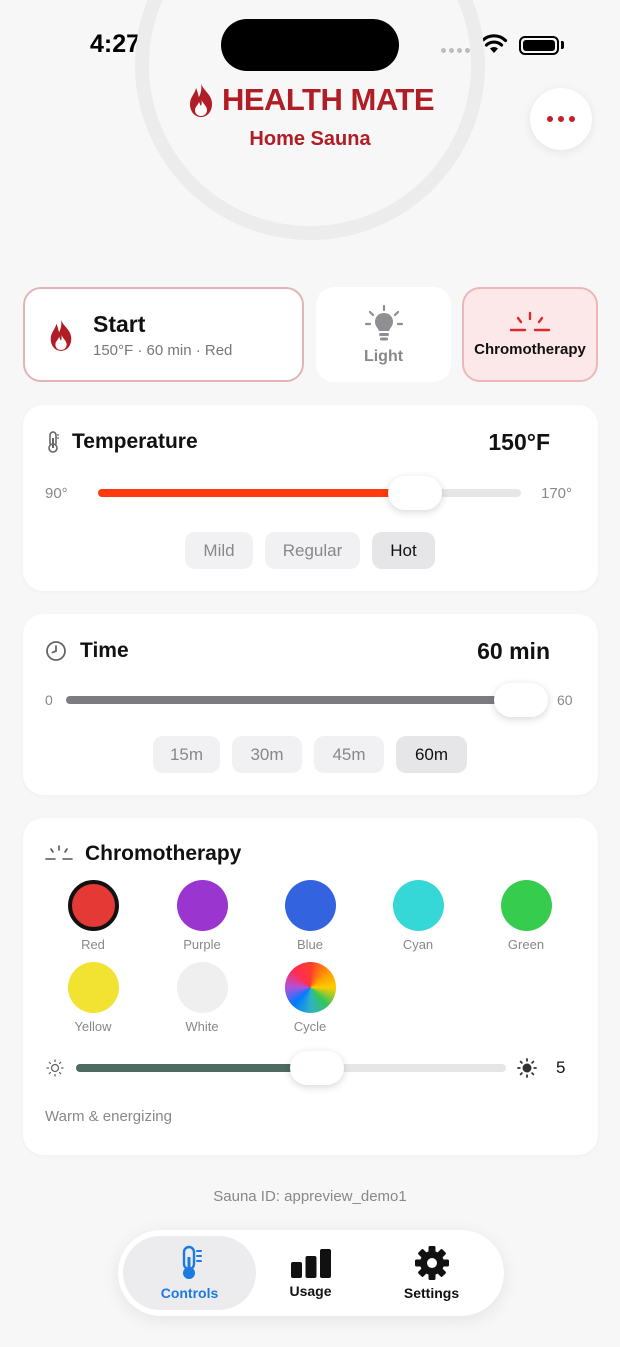  I want to click on preset-hot-button: Hot, so click(403, 550).